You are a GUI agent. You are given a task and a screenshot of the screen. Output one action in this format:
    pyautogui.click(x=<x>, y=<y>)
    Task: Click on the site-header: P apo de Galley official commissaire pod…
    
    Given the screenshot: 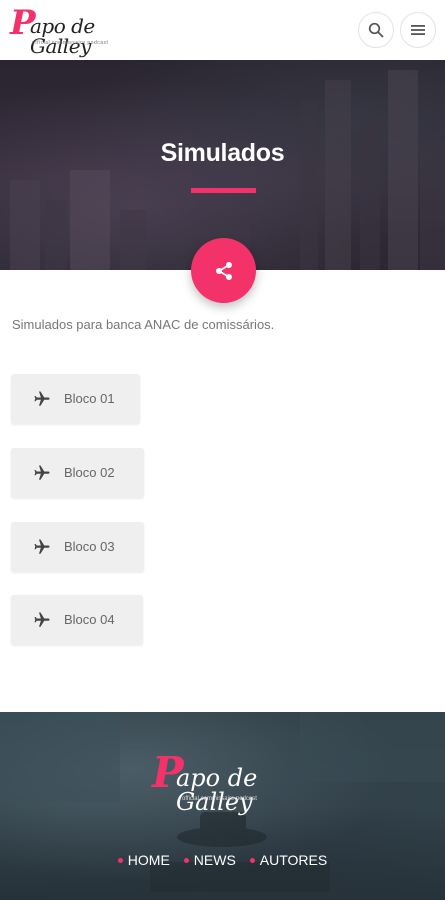 What is the action you would take?
    pyautogui.click(x=222, y=30)
    